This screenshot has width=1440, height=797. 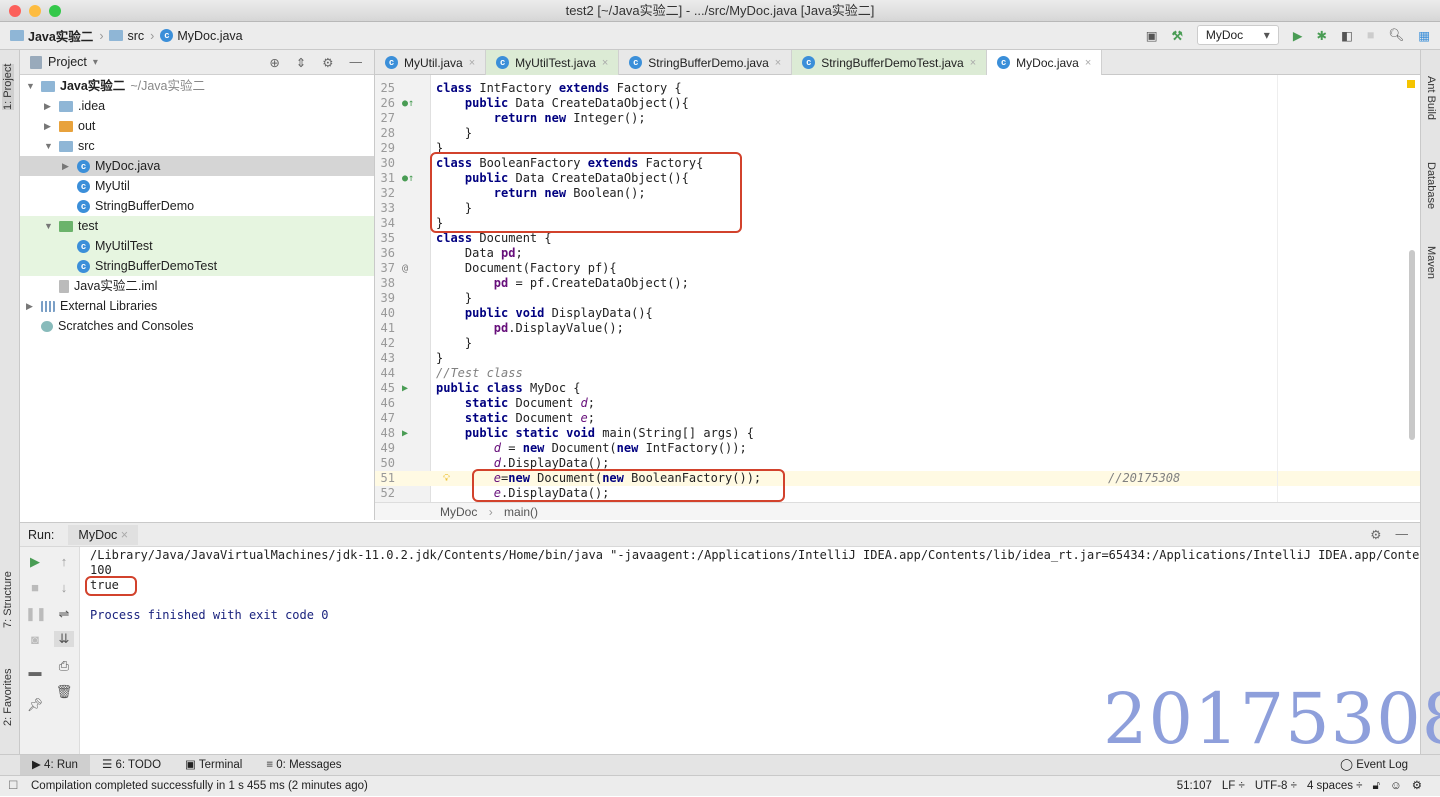 I want to click on memory-icon: ⚙, so click(x=1417, y=786).